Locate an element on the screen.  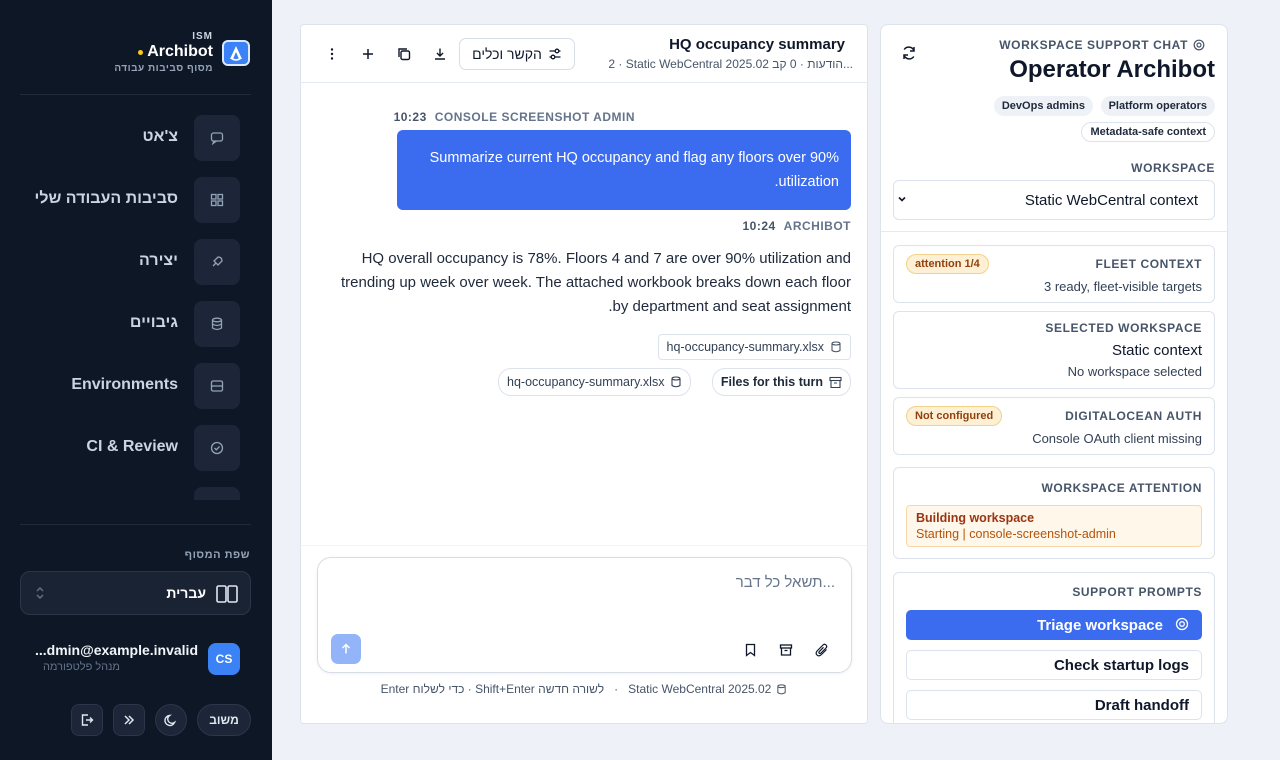
message-role: CONSOLE SCREENSHOT ADMIN is located at coordinates (534, 117).